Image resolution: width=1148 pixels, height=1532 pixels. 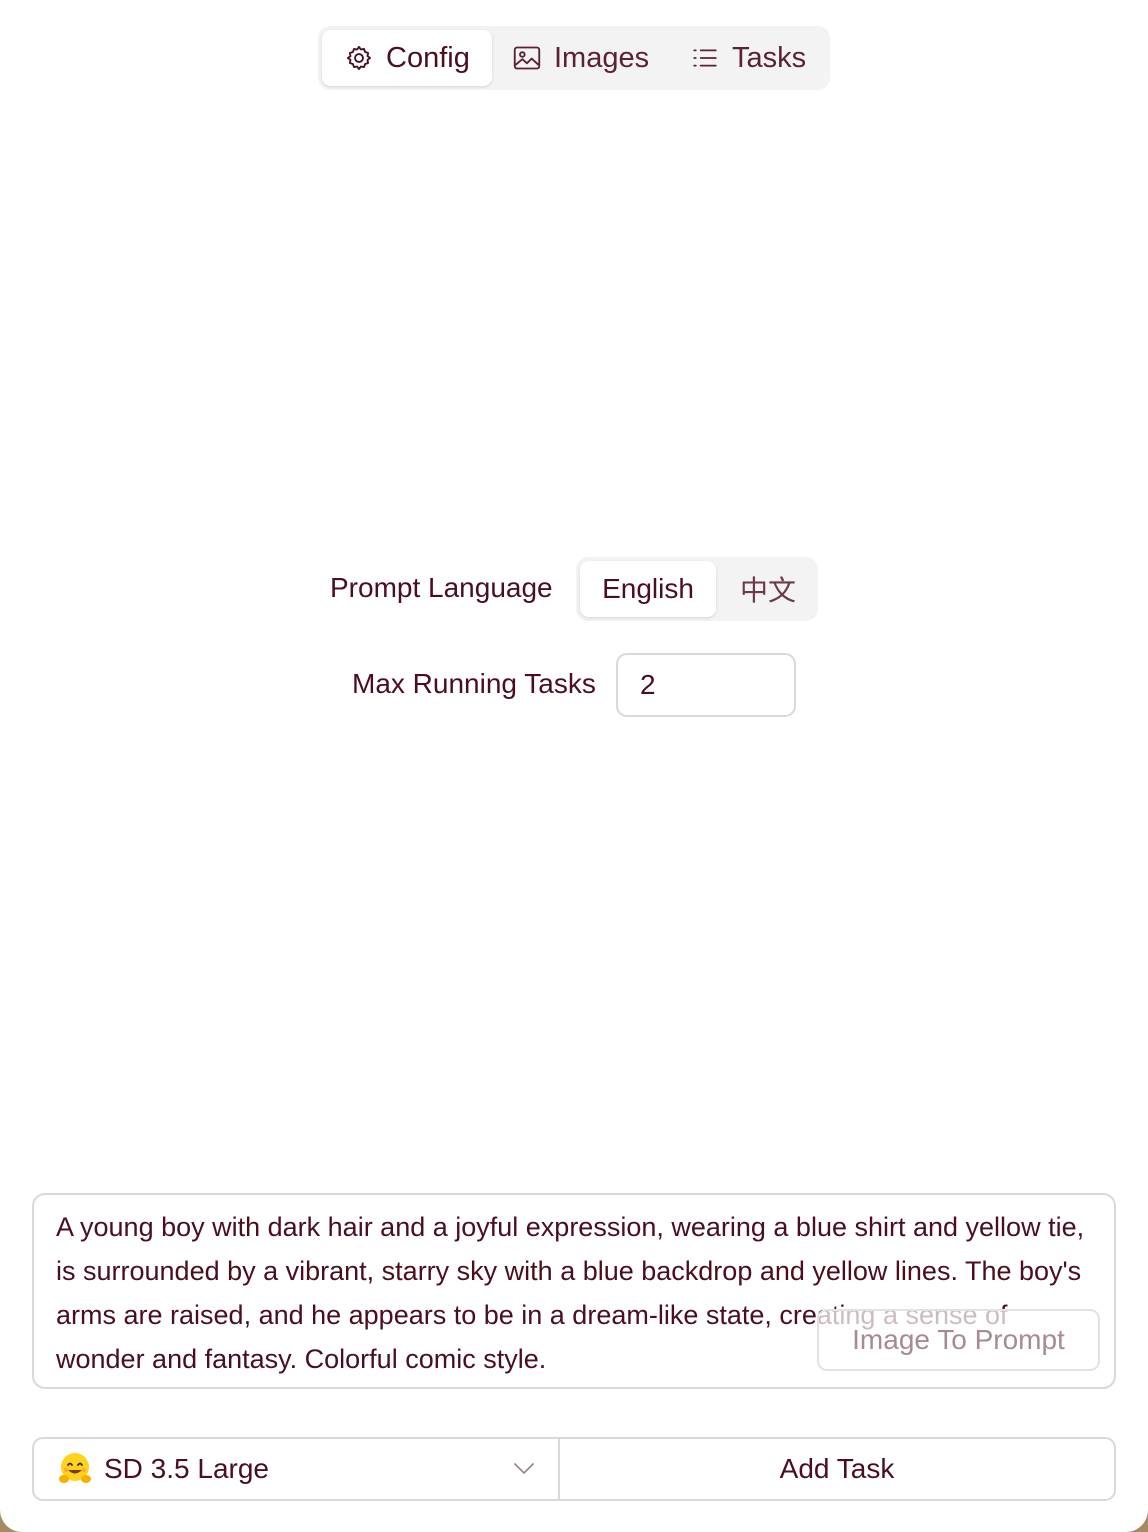 What do you see at coordinates (297, 1469) in the screenshot?
I see `model-select: SD 3.5 Large` at bounding box center [297, 1469].